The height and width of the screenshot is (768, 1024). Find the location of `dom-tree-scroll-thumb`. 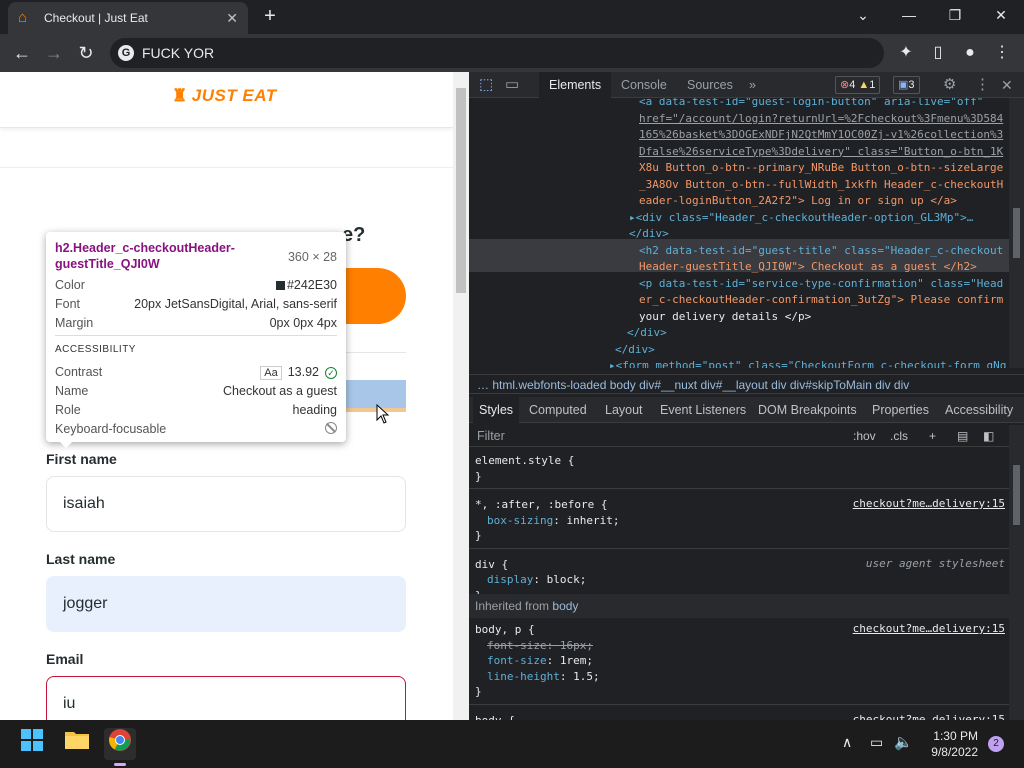

dom-tree-scroll-thumb is located at coordinates (1016, 233).